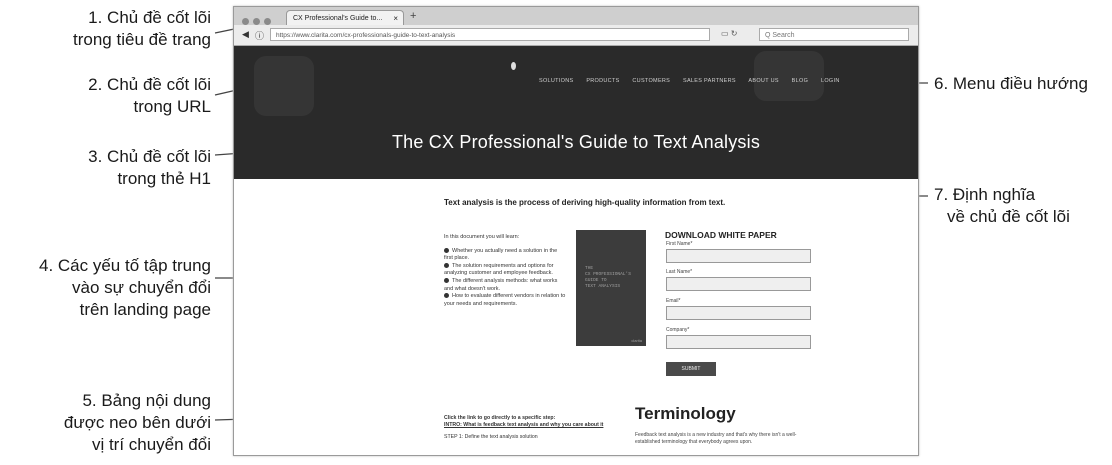  Describe the element at coordinates (685, 413) in the screenshot. I see `terminology-heading: Terminology` at that location.